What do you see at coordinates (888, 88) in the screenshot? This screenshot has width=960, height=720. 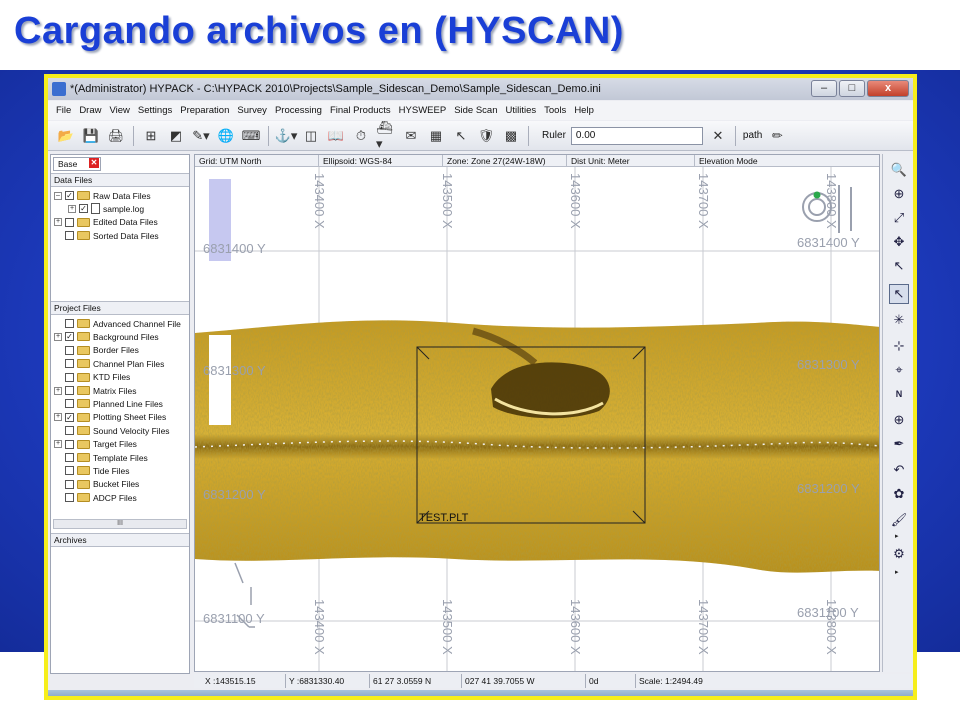 I see `close-button: x` at bounding box center [888, 88].